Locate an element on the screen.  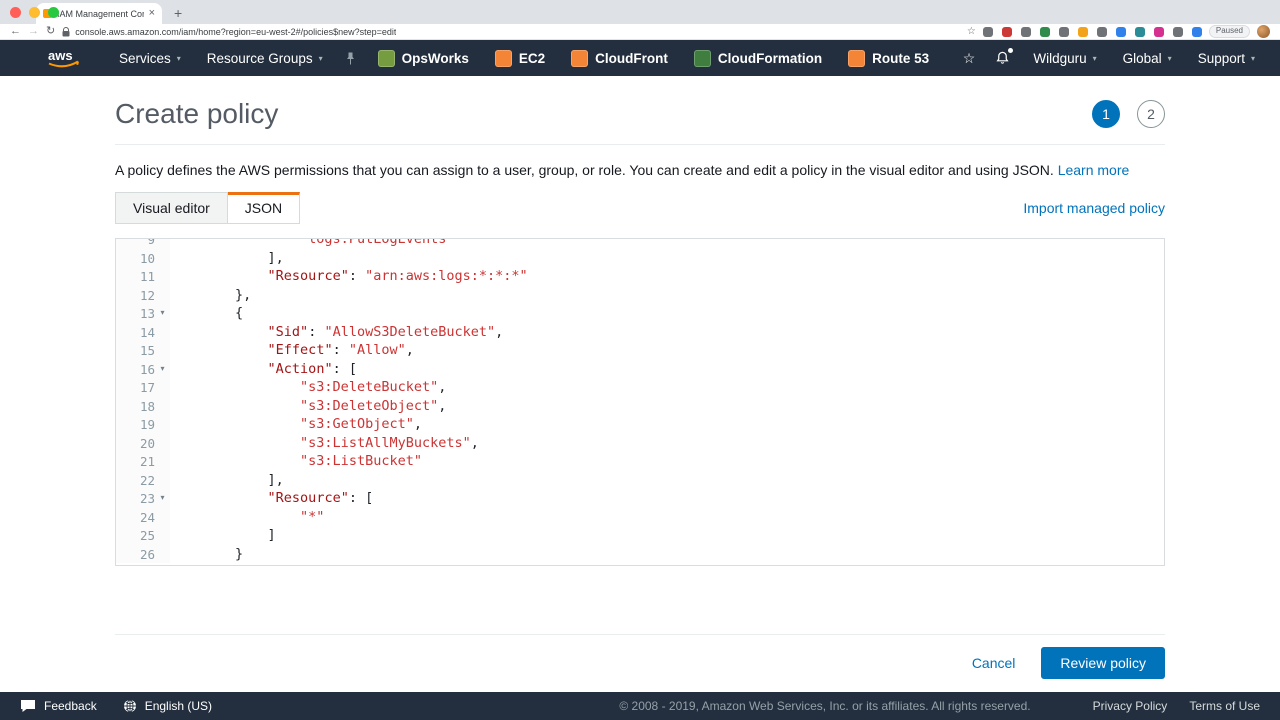
line-gutter: 12 is located at coordinates (143, 295).